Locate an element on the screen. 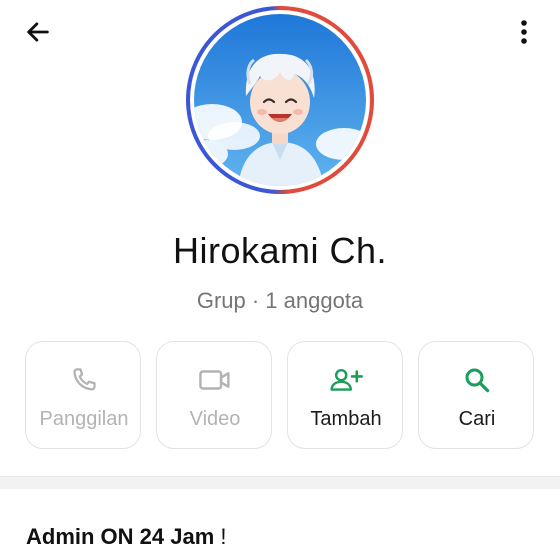  add-person-icon is located at coordinates (346, 379).